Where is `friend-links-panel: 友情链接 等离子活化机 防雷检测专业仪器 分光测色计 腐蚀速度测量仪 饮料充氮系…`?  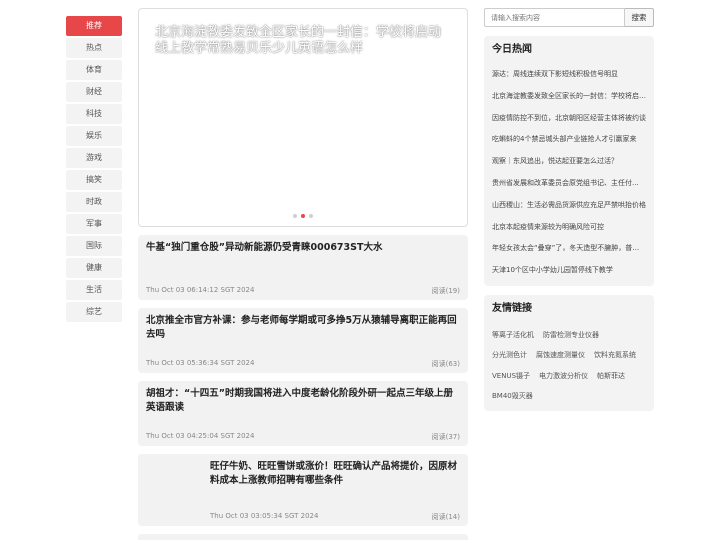
friend-links-panel: 友情链接 等离子活化机 防雷检测专业仪器 分光测色计 腐蚀速度测量仪 饮料充氮系… is located at coordinates (569, 352).